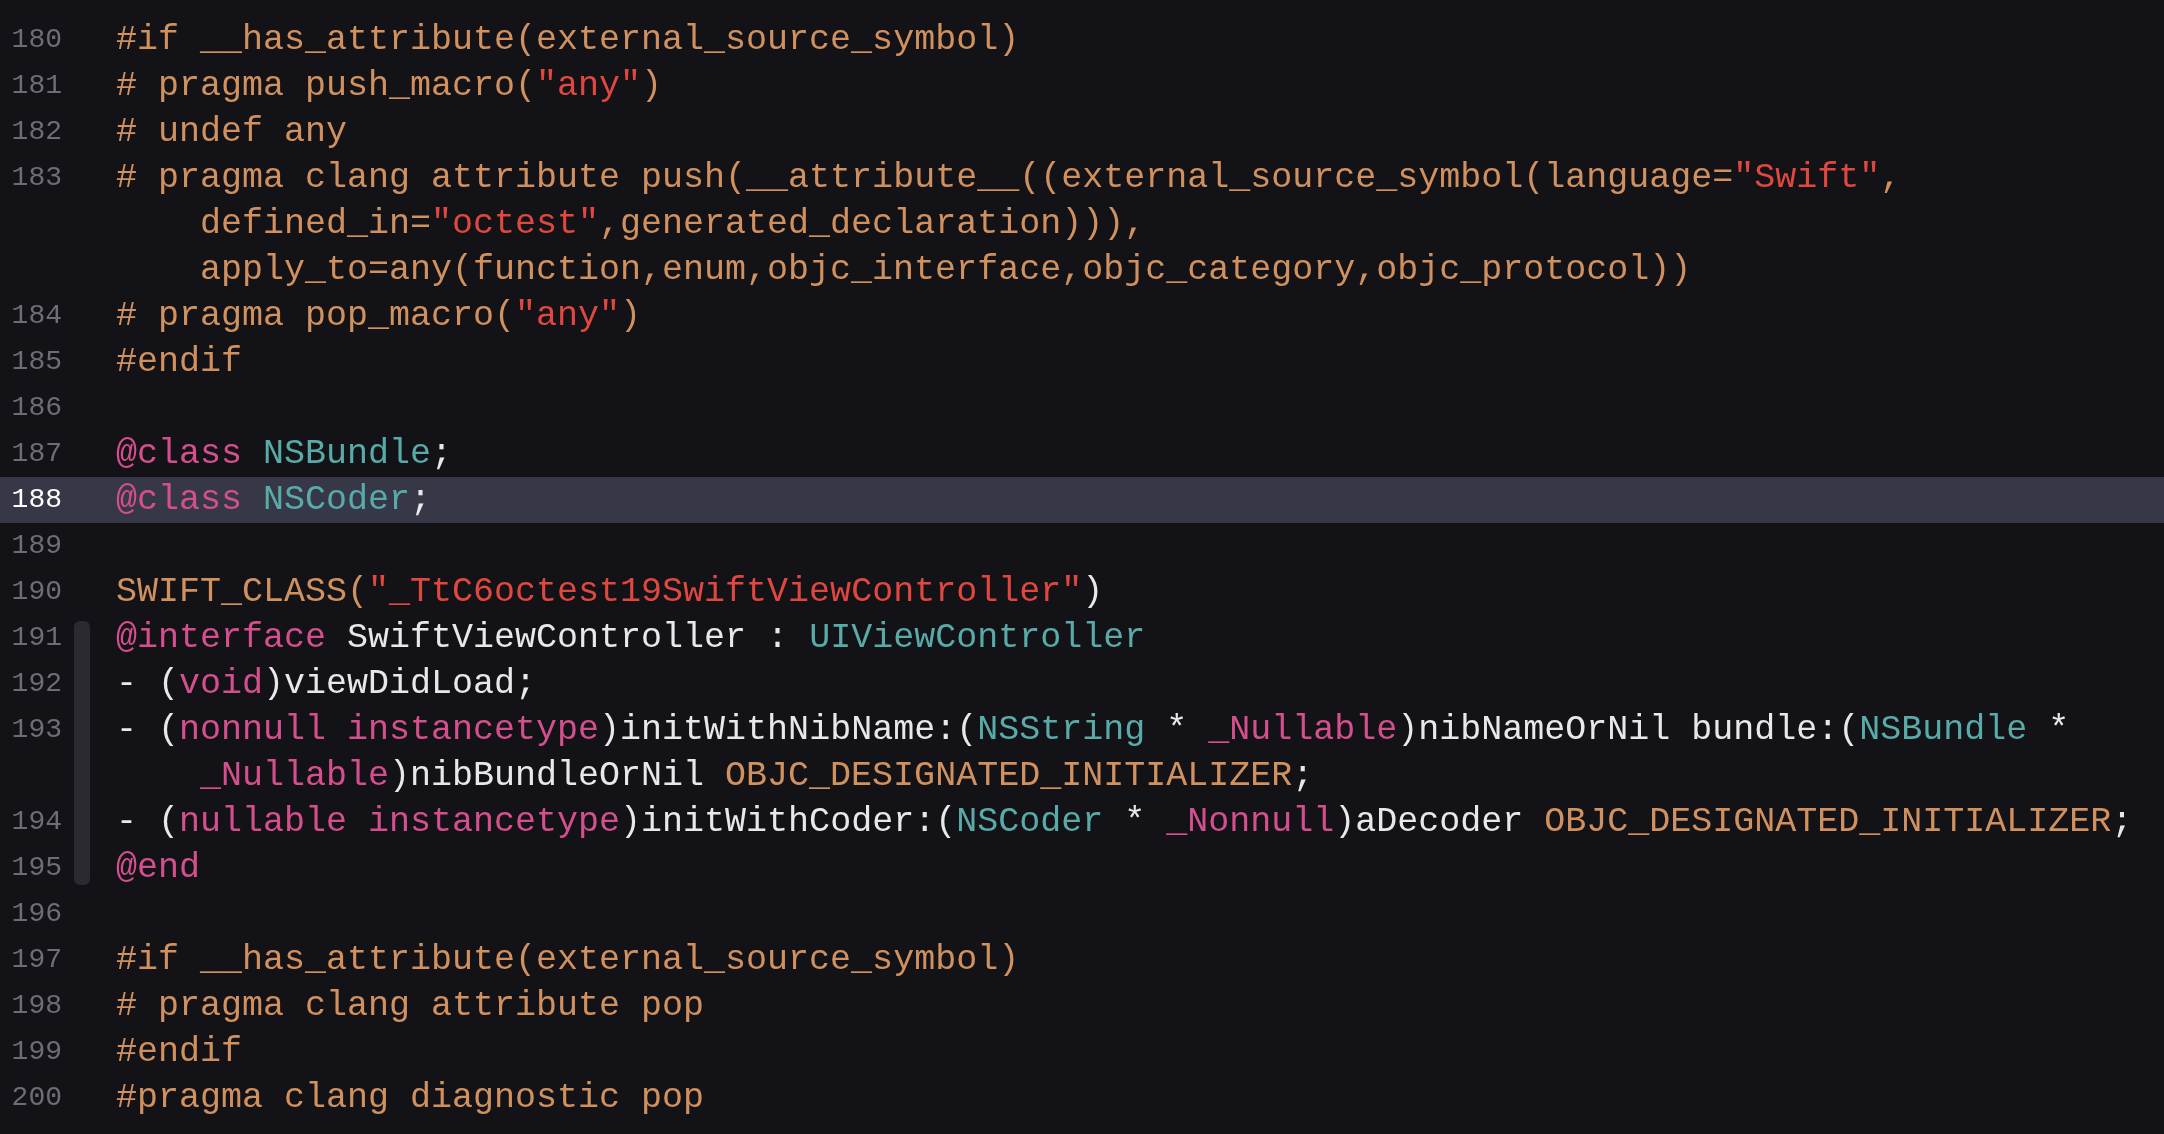 This screenshot has height=1134, width=2164. What do you see at coordinates (36, 638) in the screenshot?
I see `line-number: 191` at bounding box center [36, 638].